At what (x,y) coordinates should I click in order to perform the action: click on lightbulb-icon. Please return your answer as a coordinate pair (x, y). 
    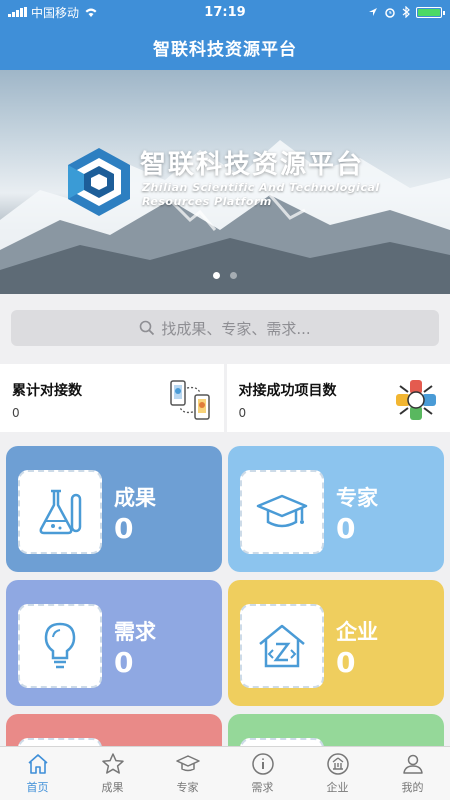
    Looking at the image, I should click on (60, 645).